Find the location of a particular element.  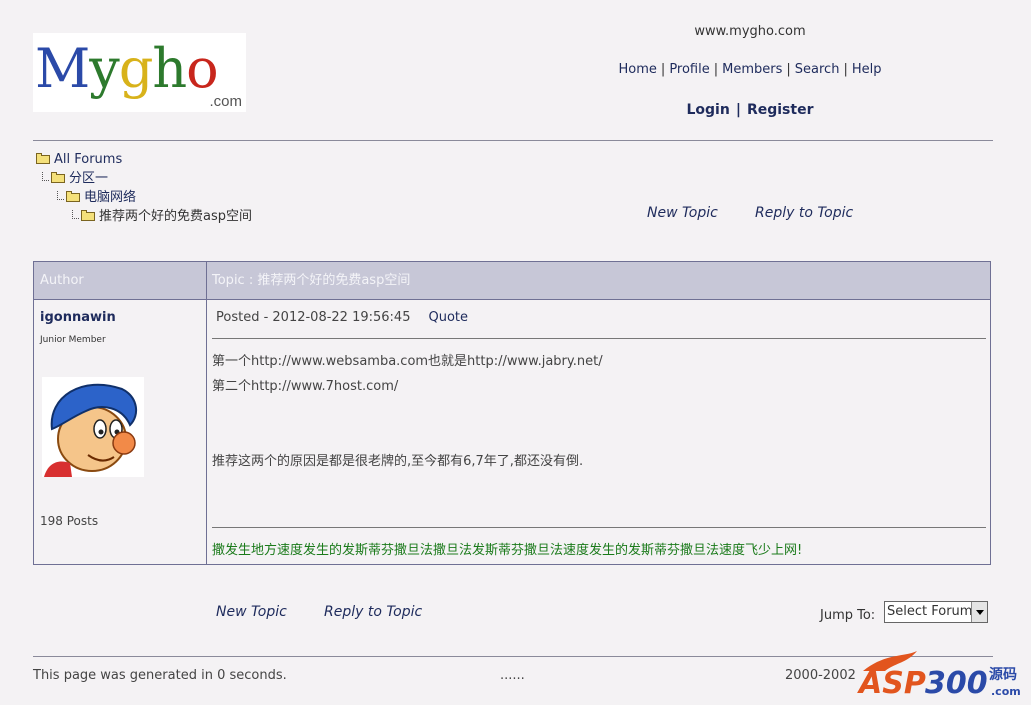

author-post-count: 198 Posts is located at coordinates (69, 521).